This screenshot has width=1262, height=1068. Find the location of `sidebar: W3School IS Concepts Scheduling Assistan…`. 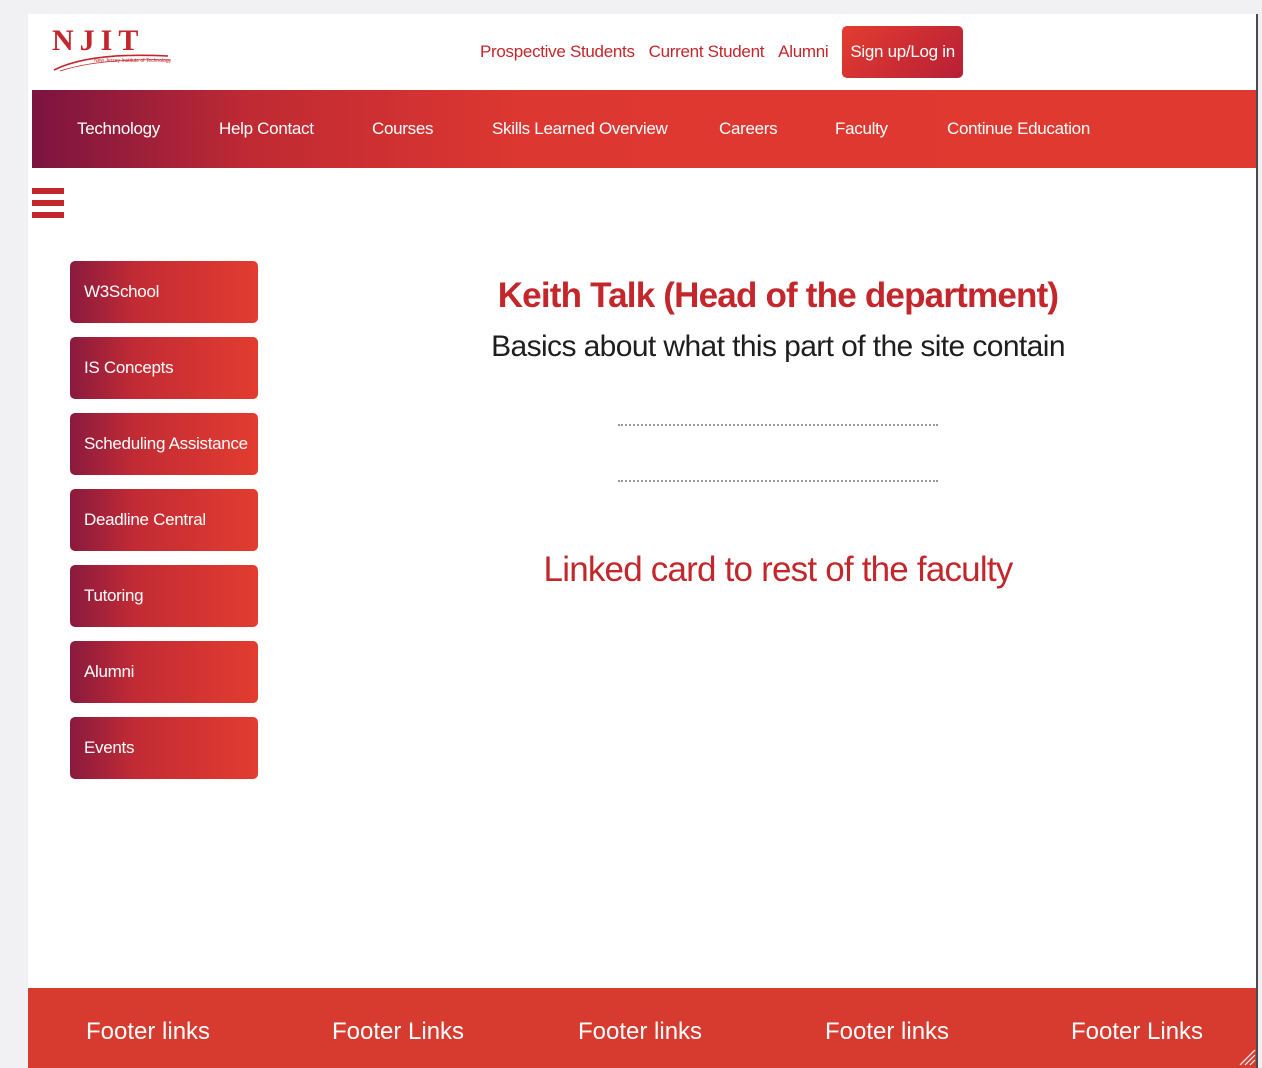

sidebar: W3School IS Concepts Scheduling Assistan… is located at coordinates (164, 527).